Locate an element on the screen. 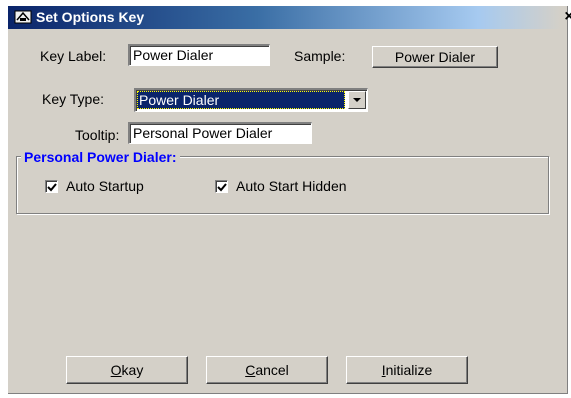 This screenshot has height=398, width=571. key-type-select: Power Dialer is located at coordinates (251, 100).